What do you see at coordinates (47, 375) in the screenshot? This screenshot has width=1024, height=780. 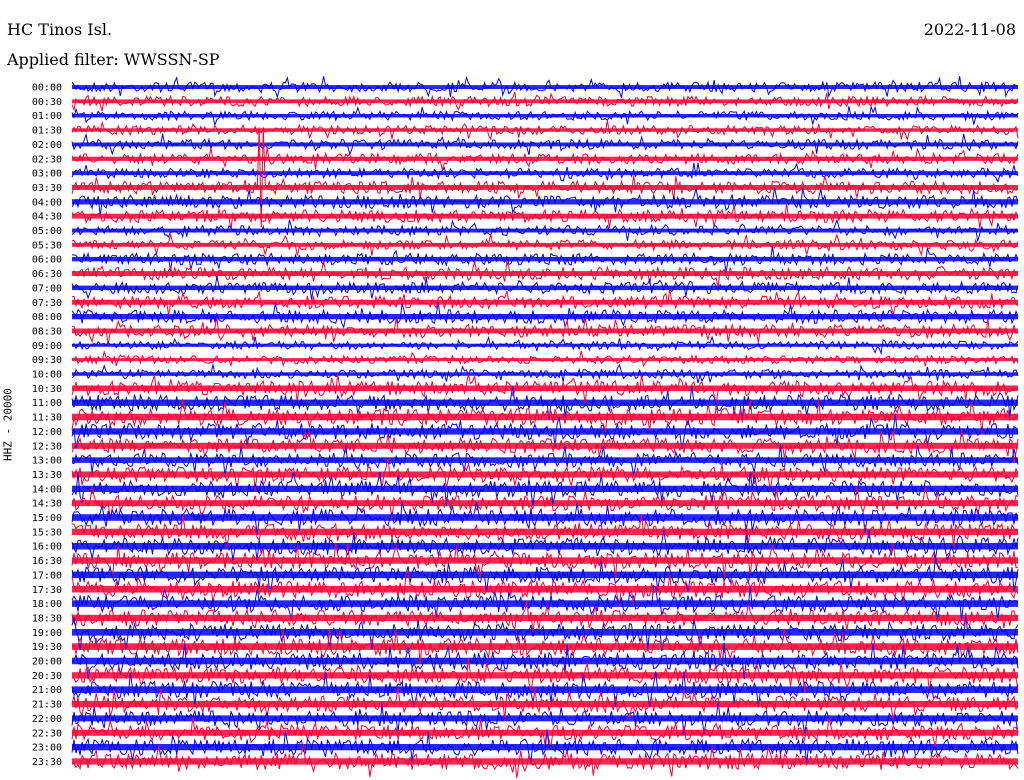 I see `row-time-label: 10:00` at bounding box center [47, 375].